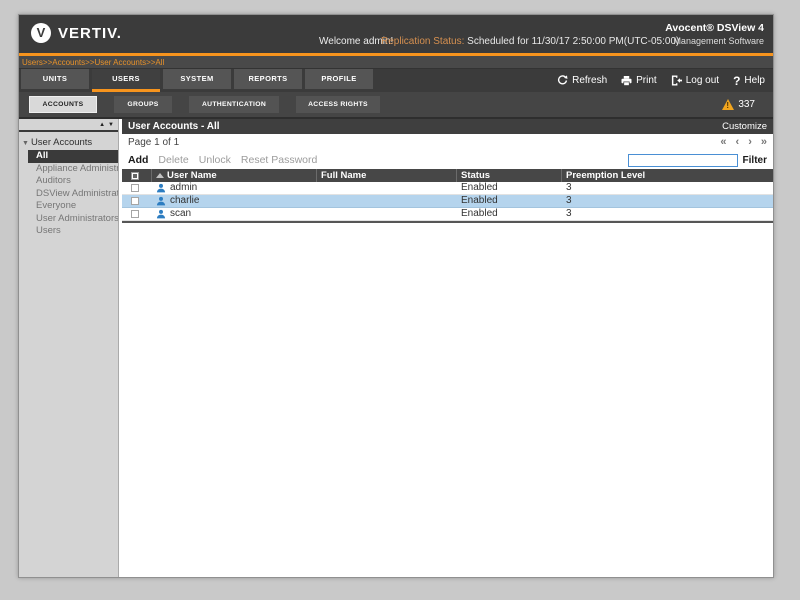 The height and width of the screenshot is (600, 800). I want to click on column-status: Status, so click(509, 175).